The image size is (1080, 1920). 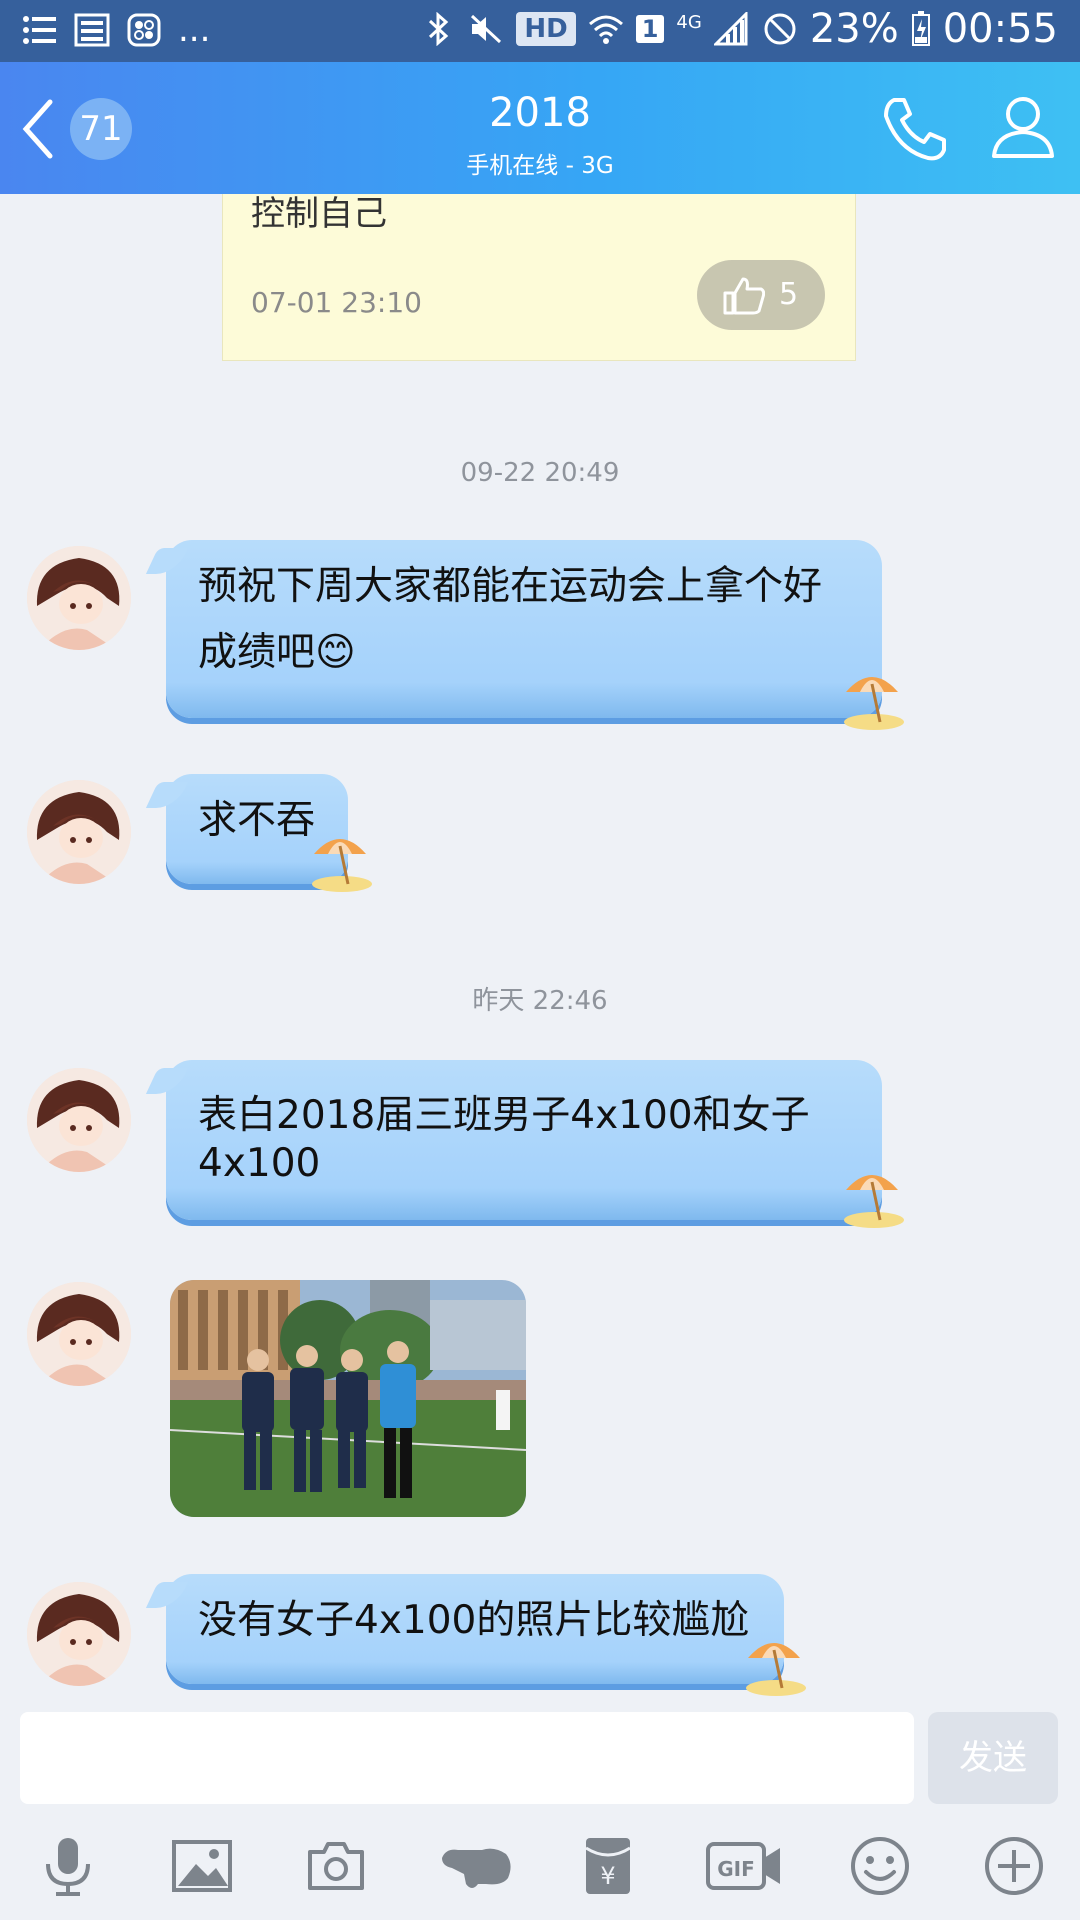 What do you see at coordinates (477, 1866) in the screenshot?
I see `gesture-icon` at bounding box center [477, 1866].